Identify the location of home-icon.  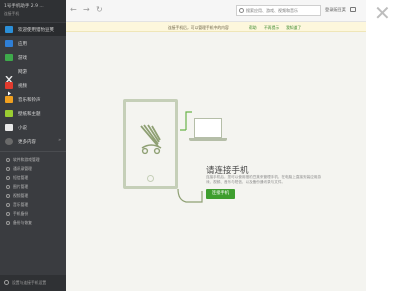
(9, 29).